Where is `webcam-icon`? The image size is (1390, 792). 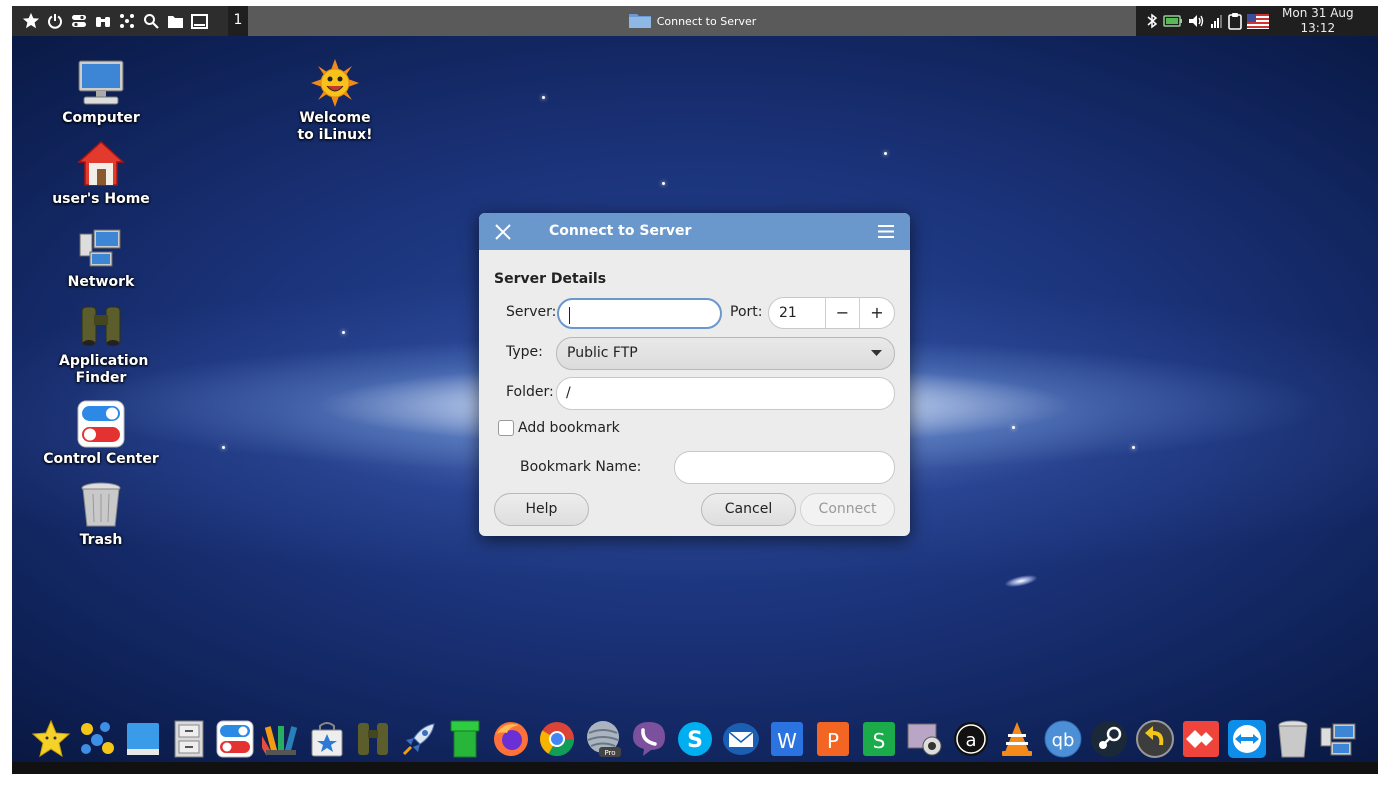
webcam-icon is located at coordinates (925, 739).